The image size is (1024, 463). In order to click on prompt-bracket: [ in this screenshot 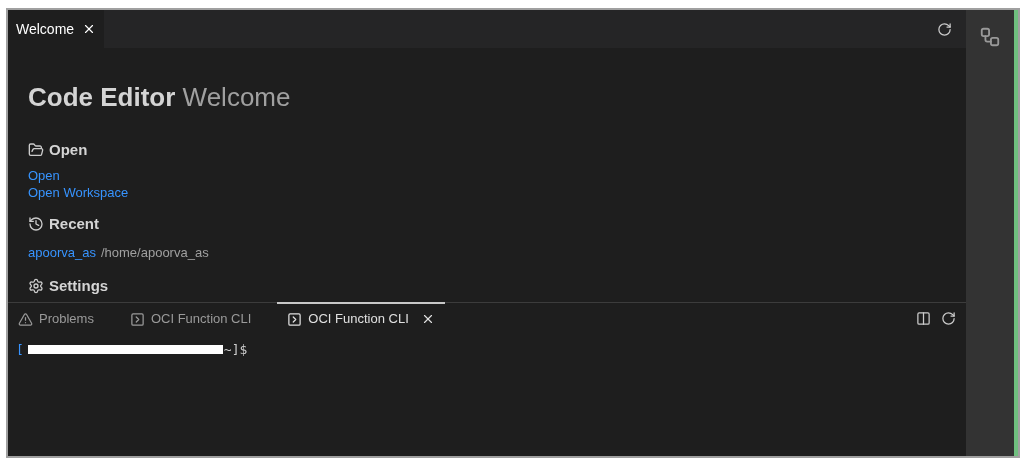, I will do `click(20, 350)`.